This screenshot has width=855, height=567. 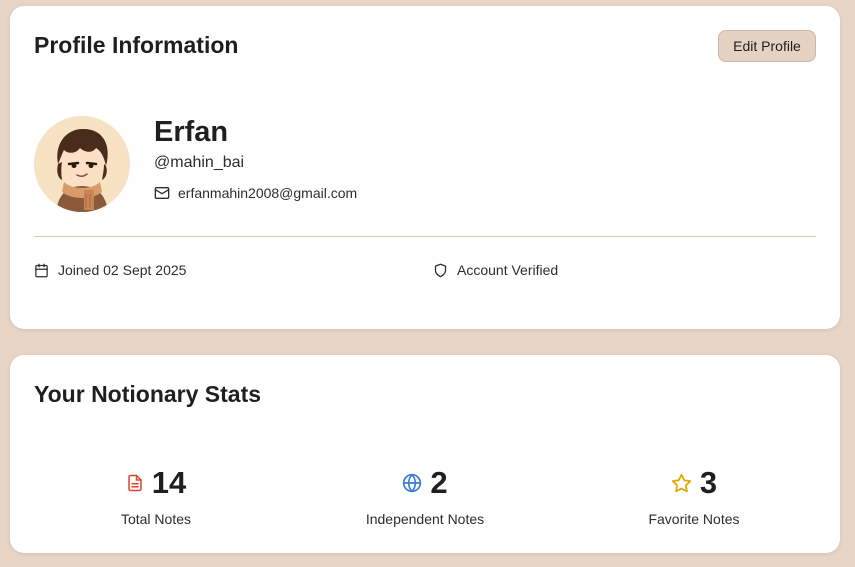 I want to click on stat-label: Favorite Notes, so click(x=694, y=519).